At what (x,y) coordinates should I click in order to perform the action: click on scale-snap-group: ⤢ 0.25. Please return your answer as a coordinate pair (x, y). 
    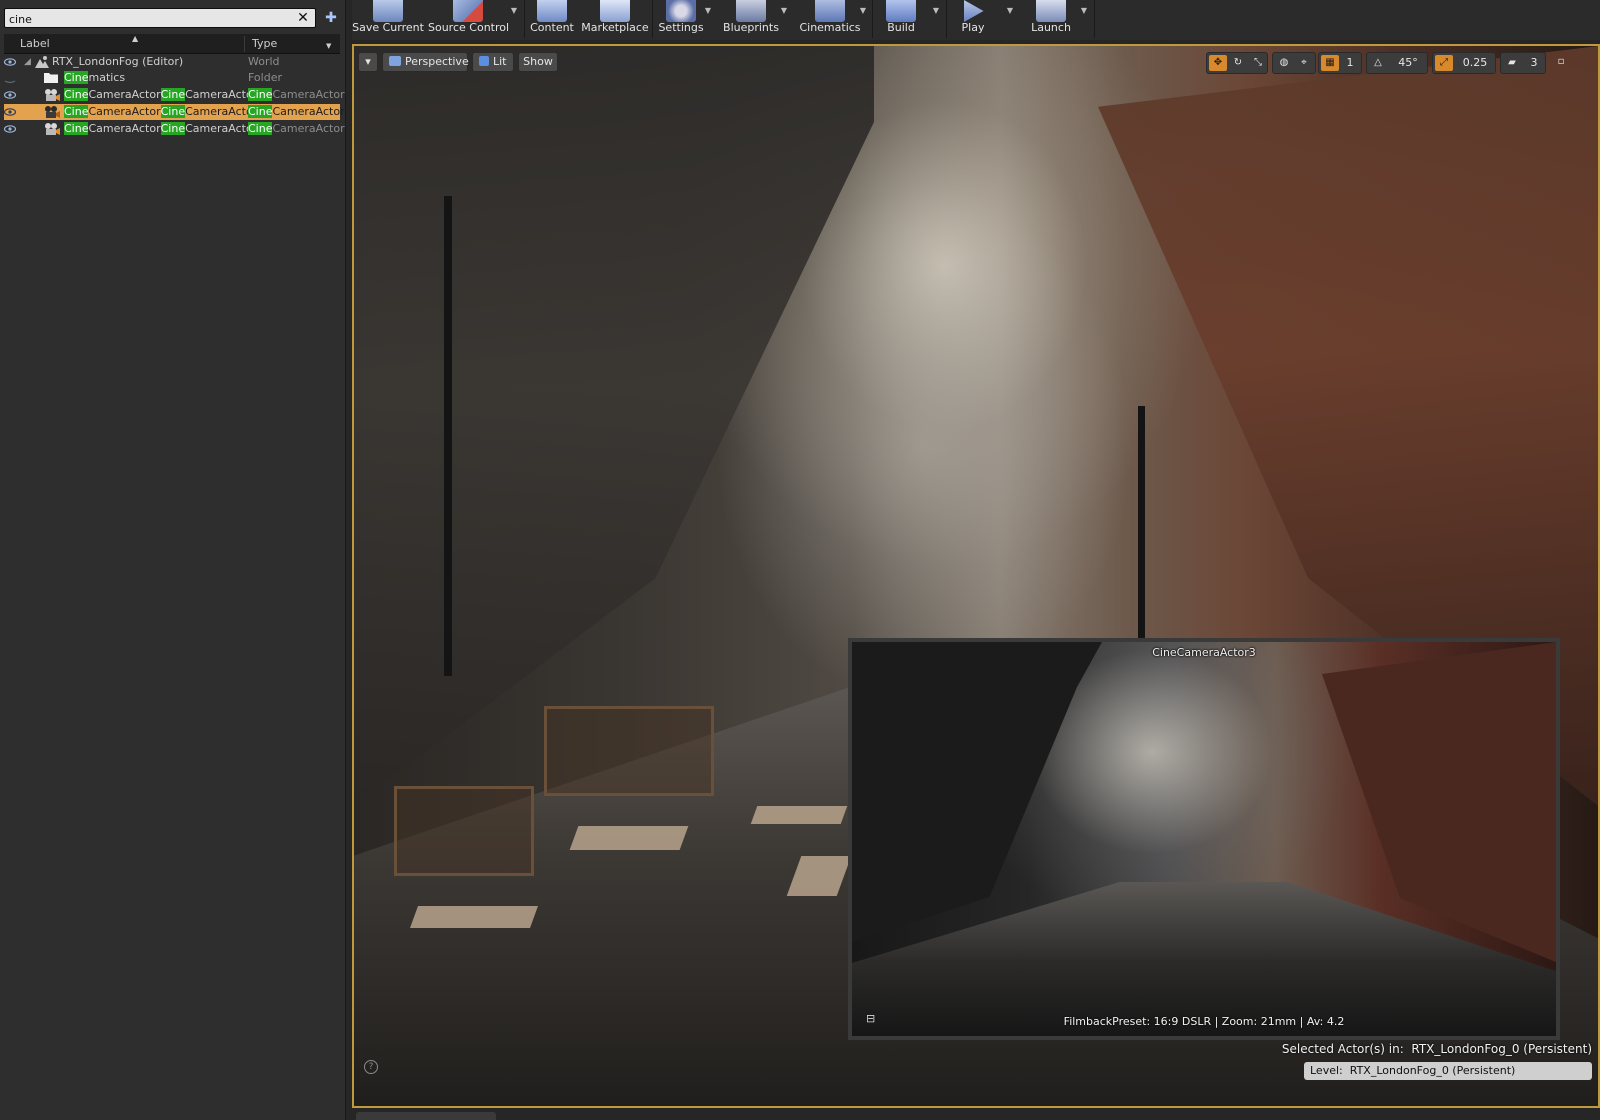
    Looking at the image, I should click on (1464, 63).